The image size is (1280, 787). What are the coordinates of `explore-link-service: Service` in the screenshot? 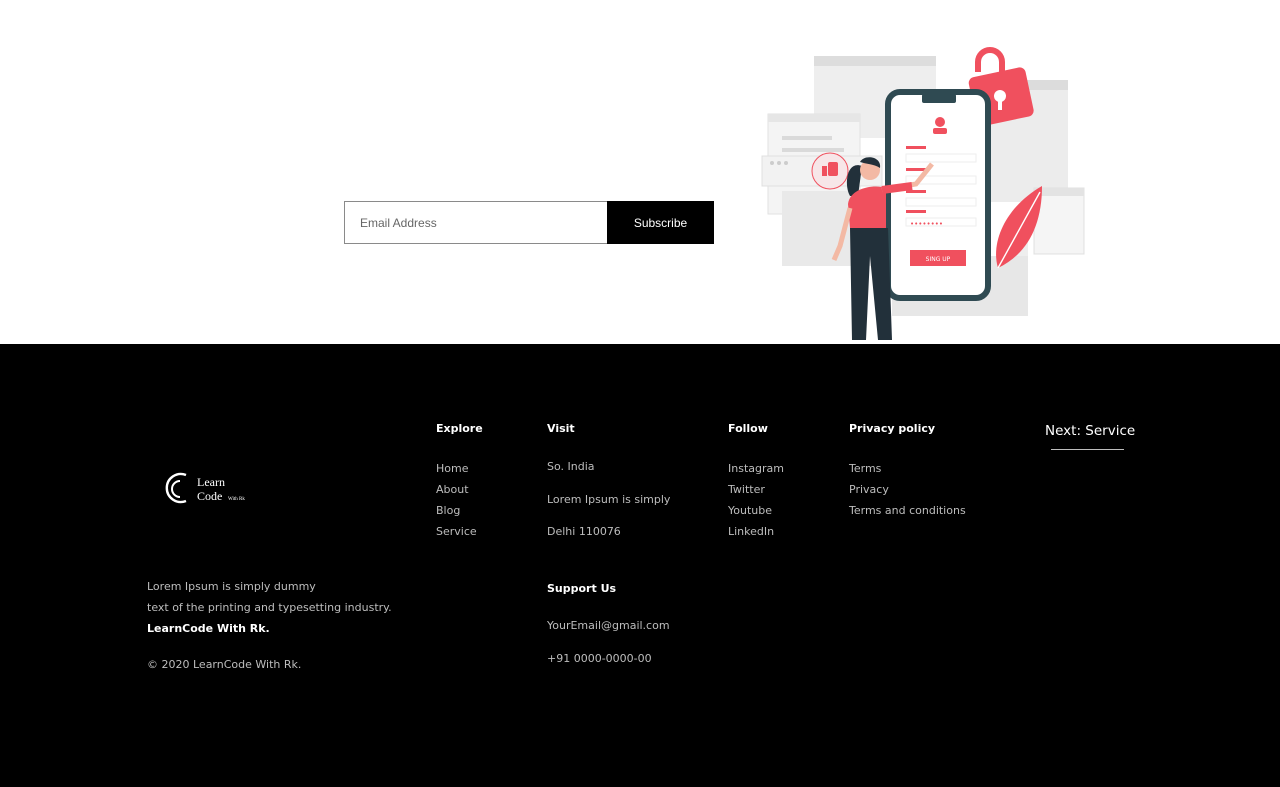 It's located at (456, 531).